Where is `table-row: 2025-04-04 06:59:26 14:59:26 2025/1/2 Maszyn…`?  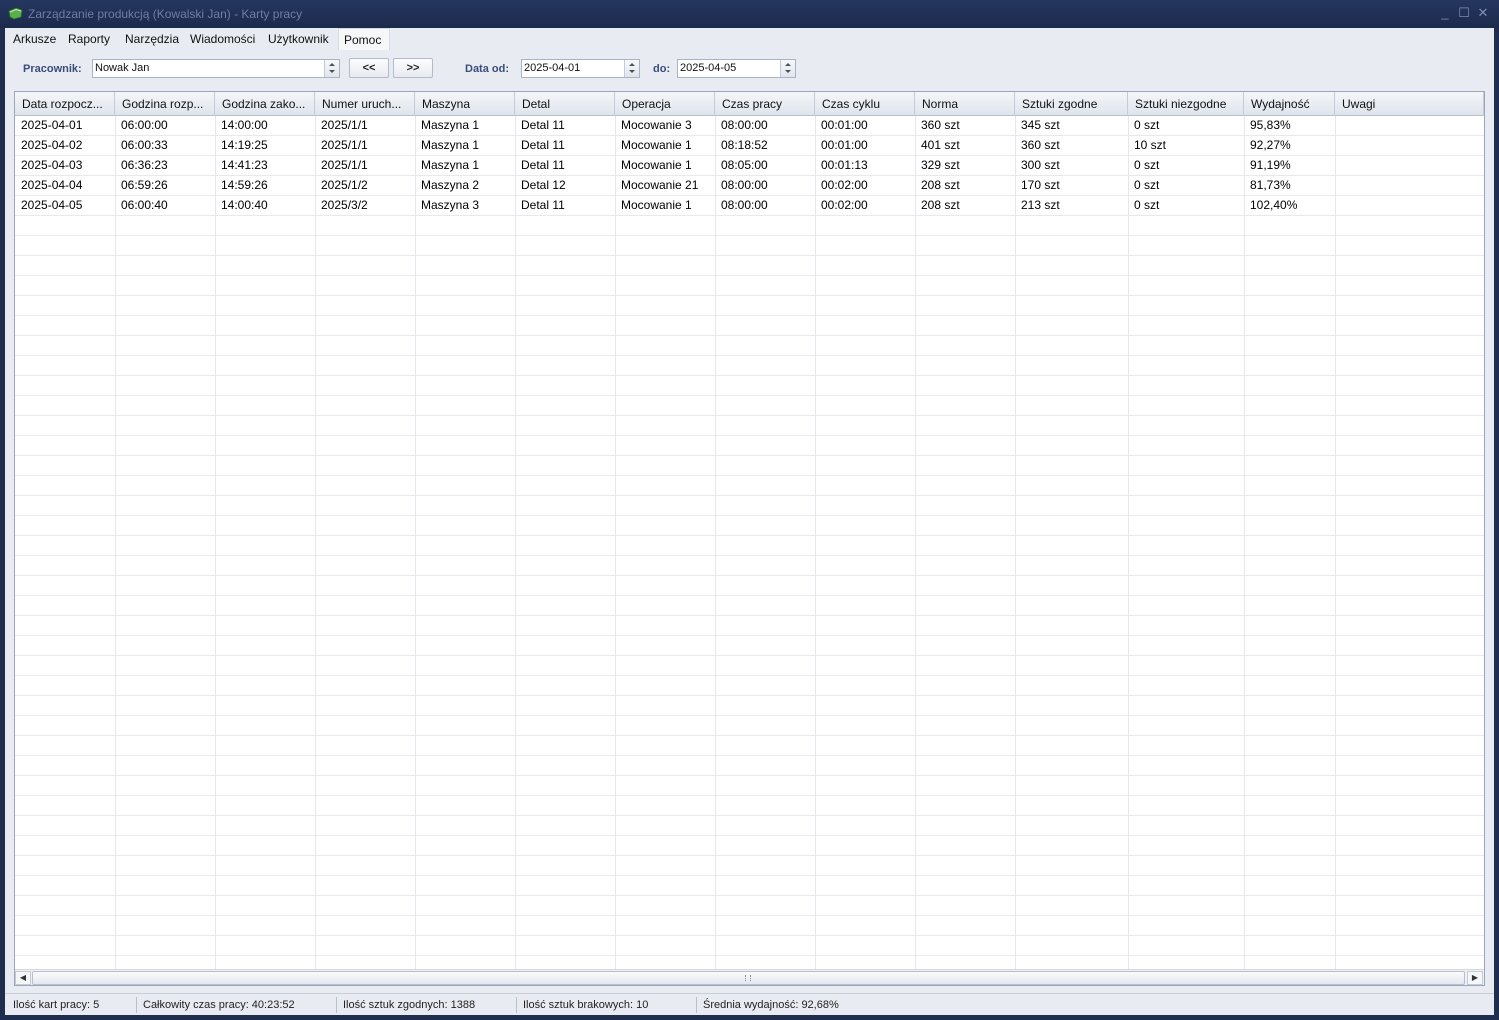 table-row: 2025-04-04 06:59:26 14:59:26 2025/1/2 Maszyn… is located at coordinates (749, 186).